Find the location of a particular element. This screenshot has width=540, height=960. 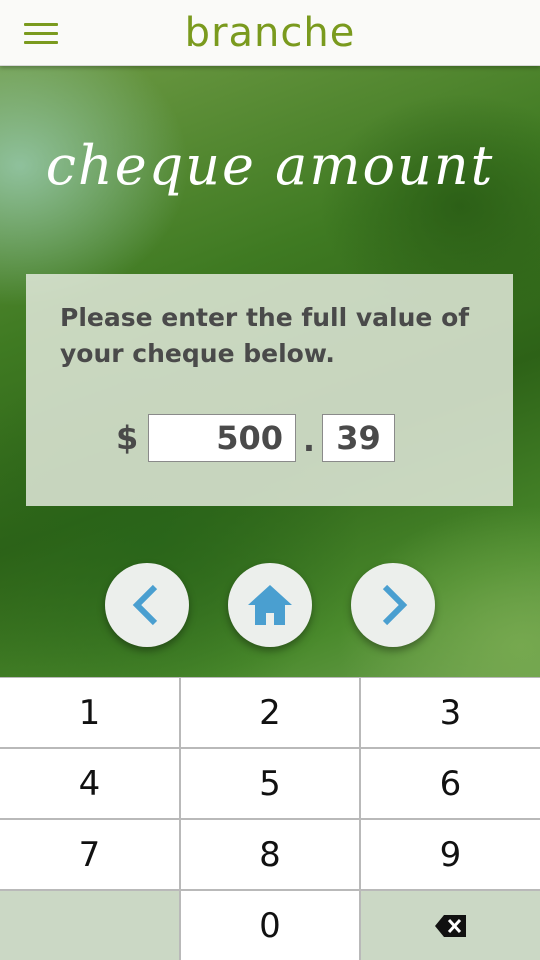

menu-button is located at coordinates (41, 33).